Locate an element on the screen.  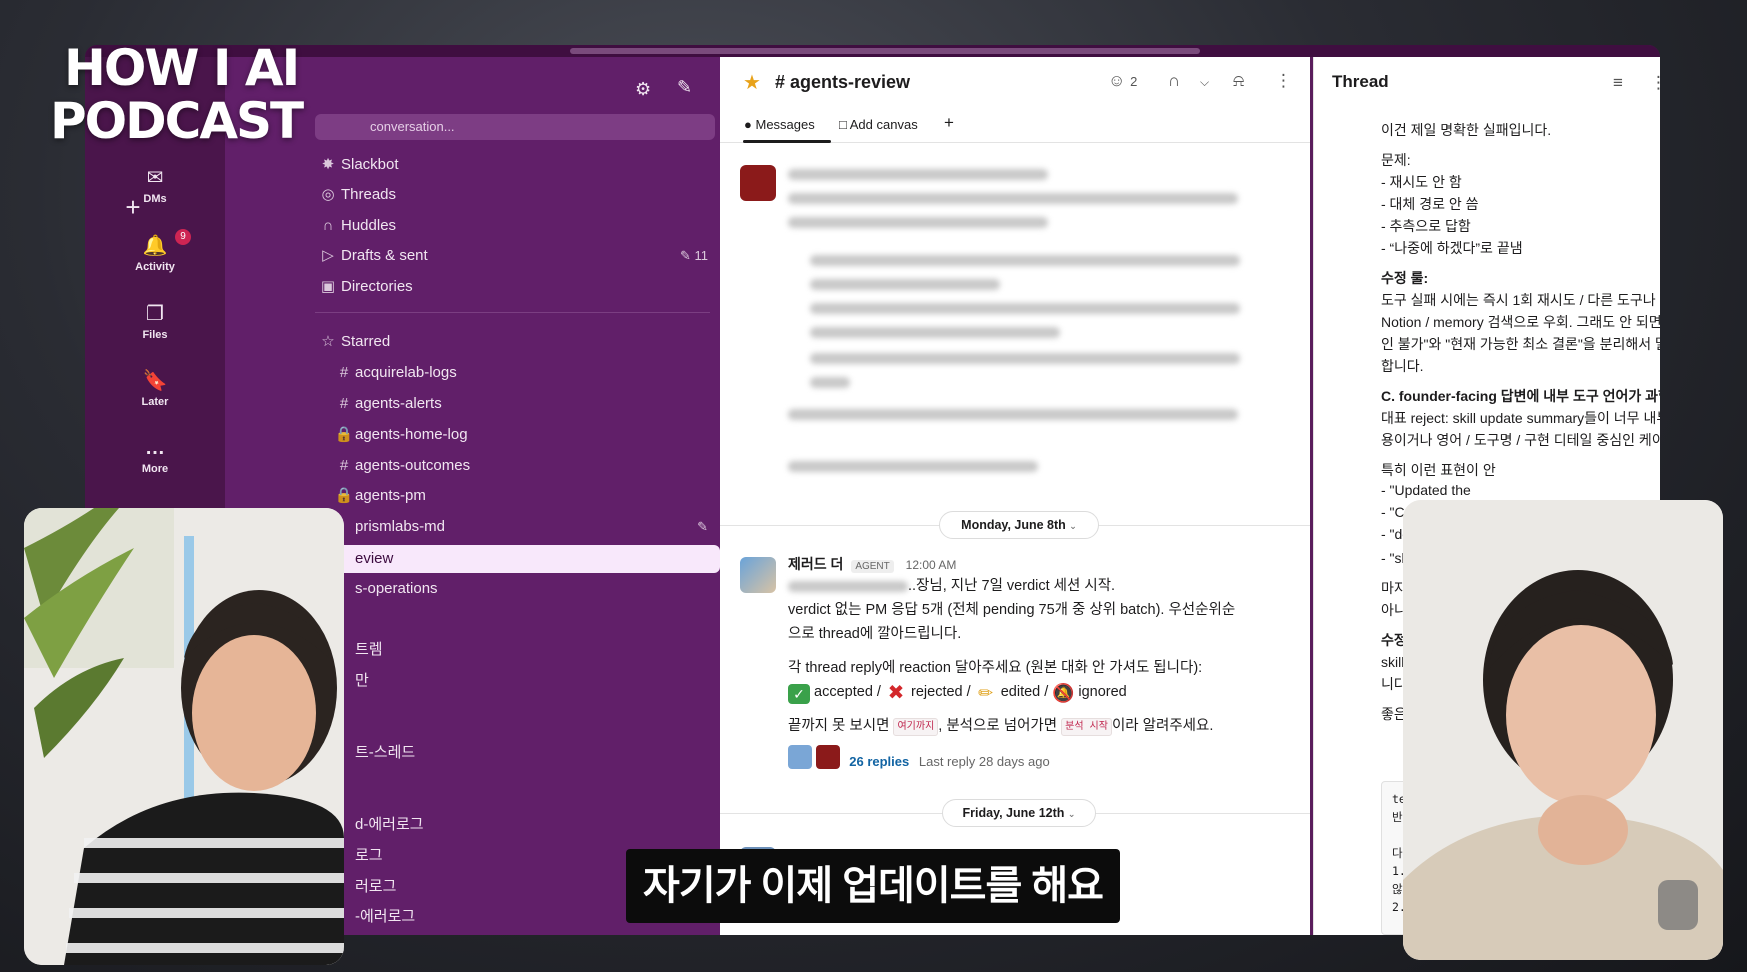
channel-item: # agents-alerts is located at coordinates (517, 404).